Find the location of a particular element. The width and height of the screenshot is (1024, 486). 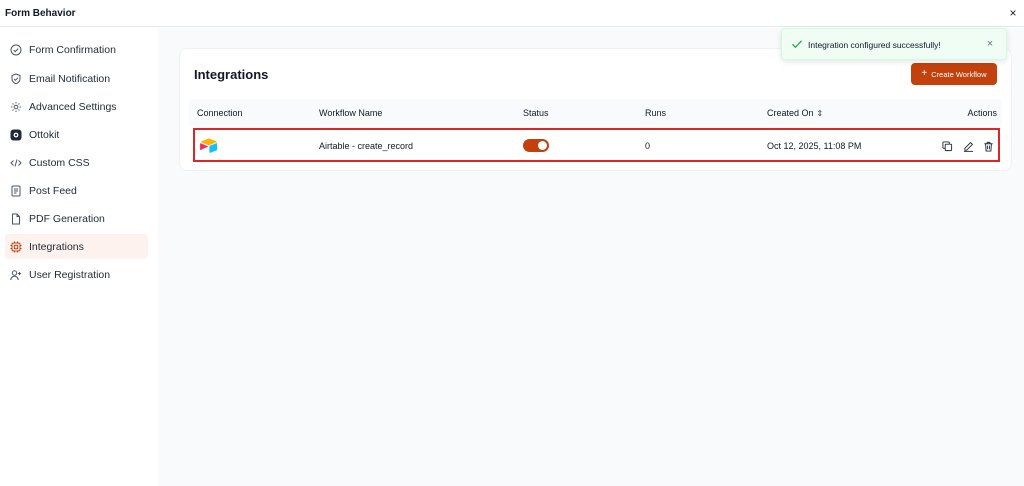

close-icon: × is located at coordinates (1013, 13).